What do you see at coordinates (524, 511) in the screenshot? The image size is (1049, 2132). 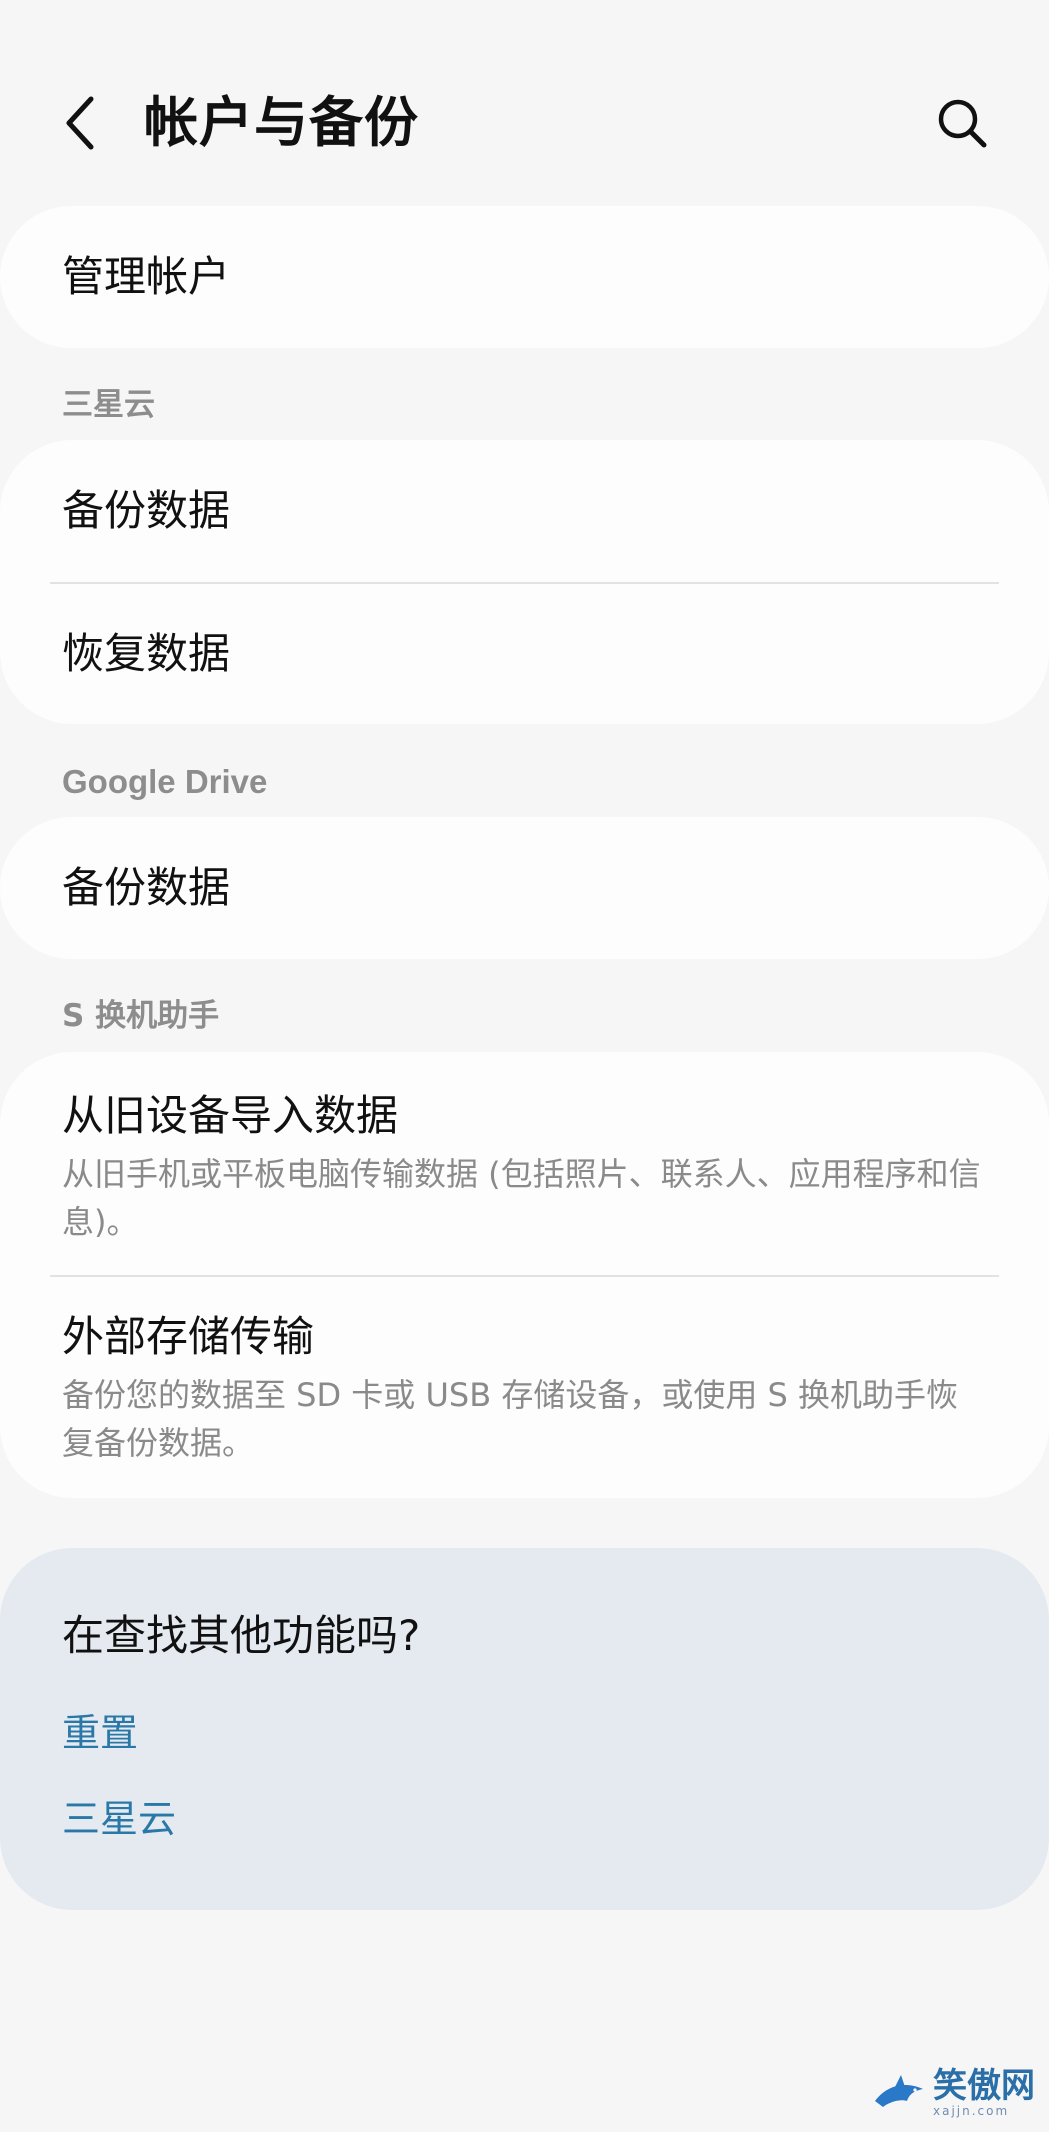 I see `samsung-cloud-backup-item: 备份数据` at bounding box center [524, 511].